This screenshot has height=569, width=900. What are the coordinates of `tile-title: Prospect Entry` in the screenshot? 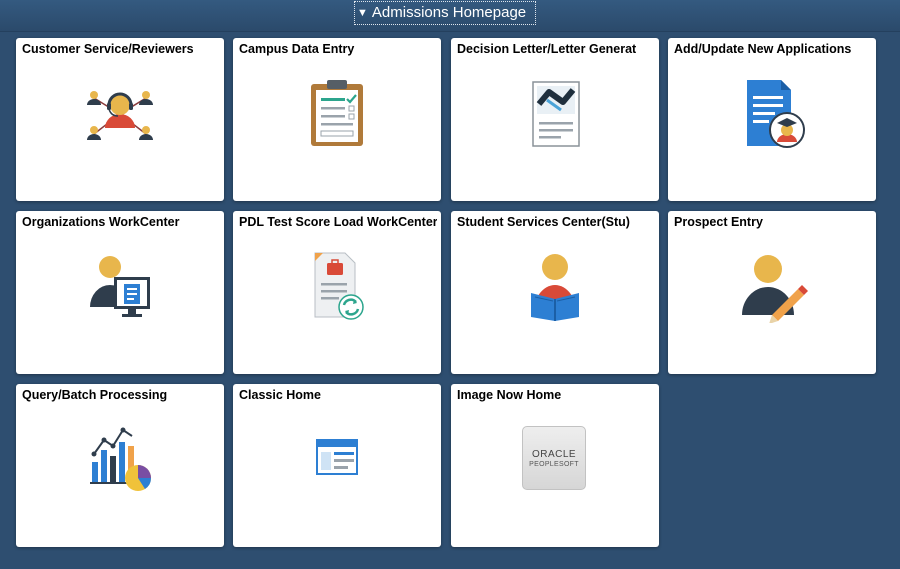 It's located at (718, 222).